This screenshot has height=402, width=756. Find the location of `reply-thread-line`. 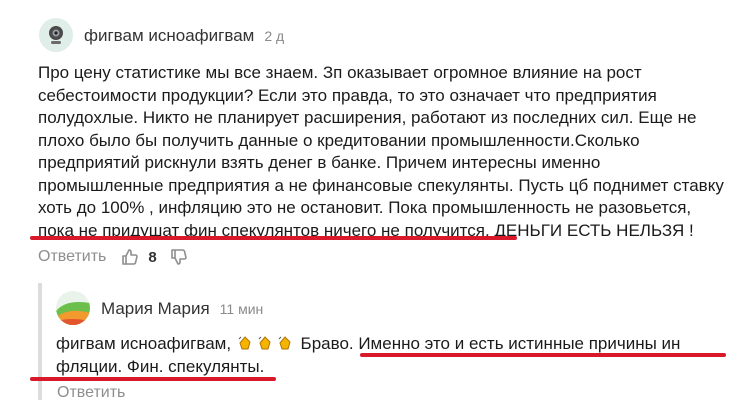

reply-thread-line is located at coordinates (40, 341).